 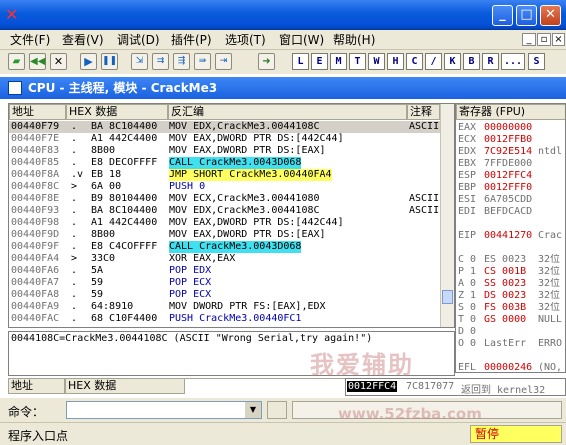 I want to click on goto-icon: ➜, so click(x=266, y=61).